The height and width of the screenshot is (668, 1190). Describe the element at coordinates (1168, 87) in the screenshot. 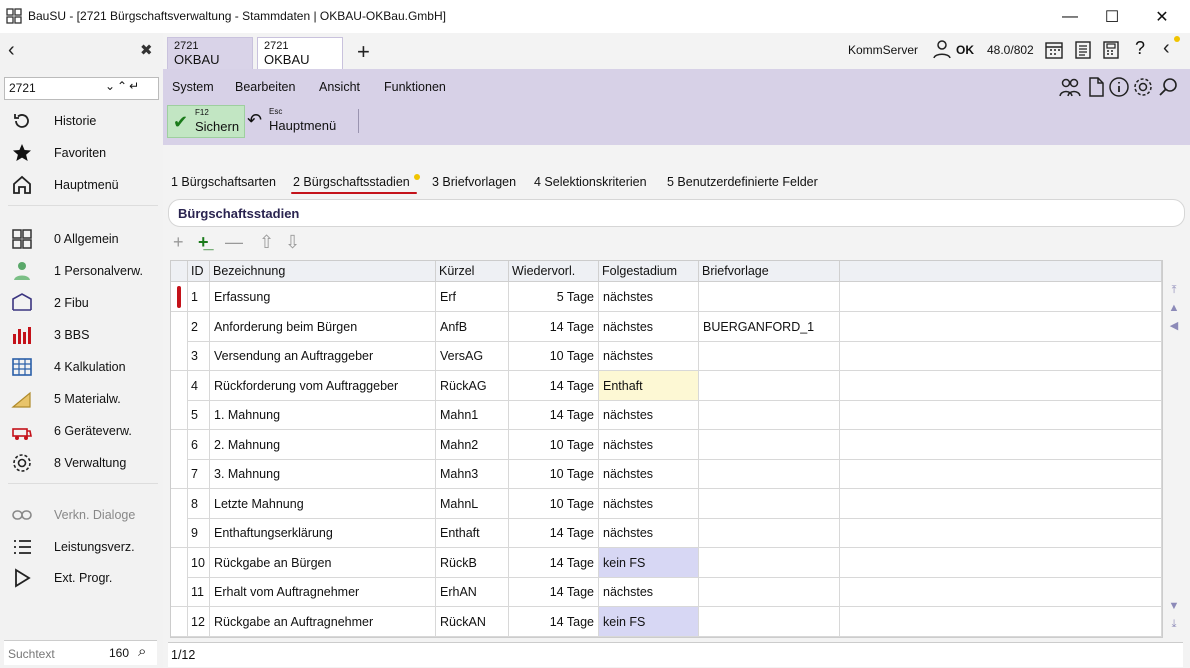

I see `search-icon` at that location.